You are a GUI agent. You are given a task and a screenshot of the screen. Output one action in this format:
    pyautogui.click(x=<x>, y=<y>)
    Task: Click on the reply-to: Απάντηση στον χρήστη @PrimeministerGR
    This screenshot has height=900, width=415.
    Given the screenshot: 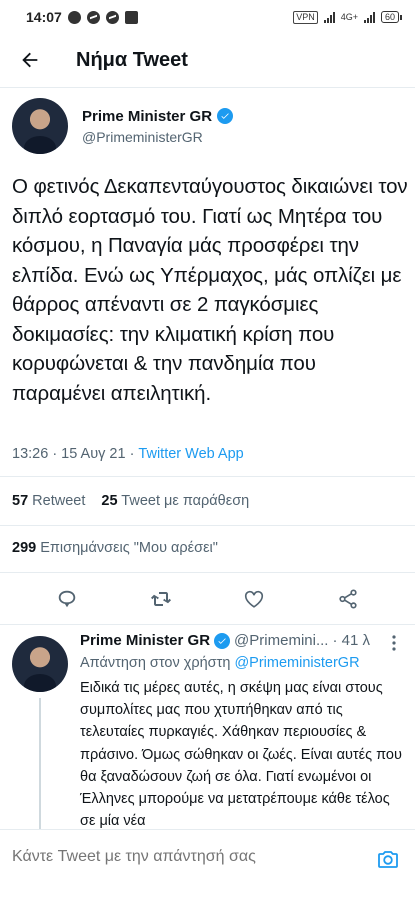 What is the action you would take?
    pyautogui.click(x=242, y=663)
    